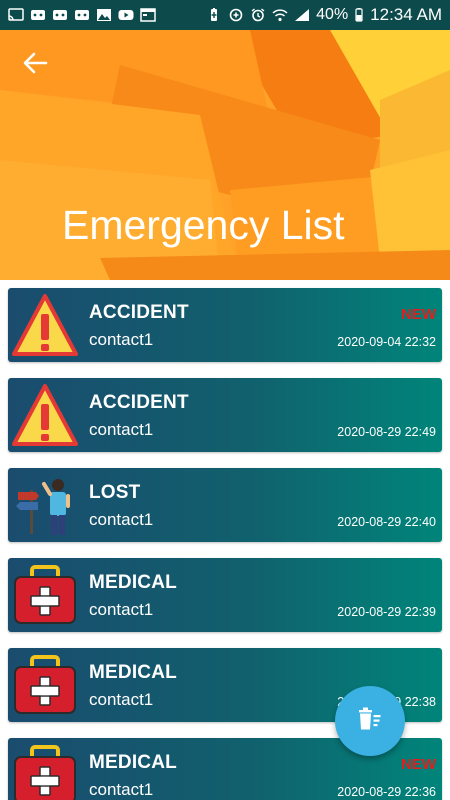 This screenshot has width=450, height=800. Describe the element at coordinates (126, 15) in the screenshot. I see `youtube-icon` at that location.